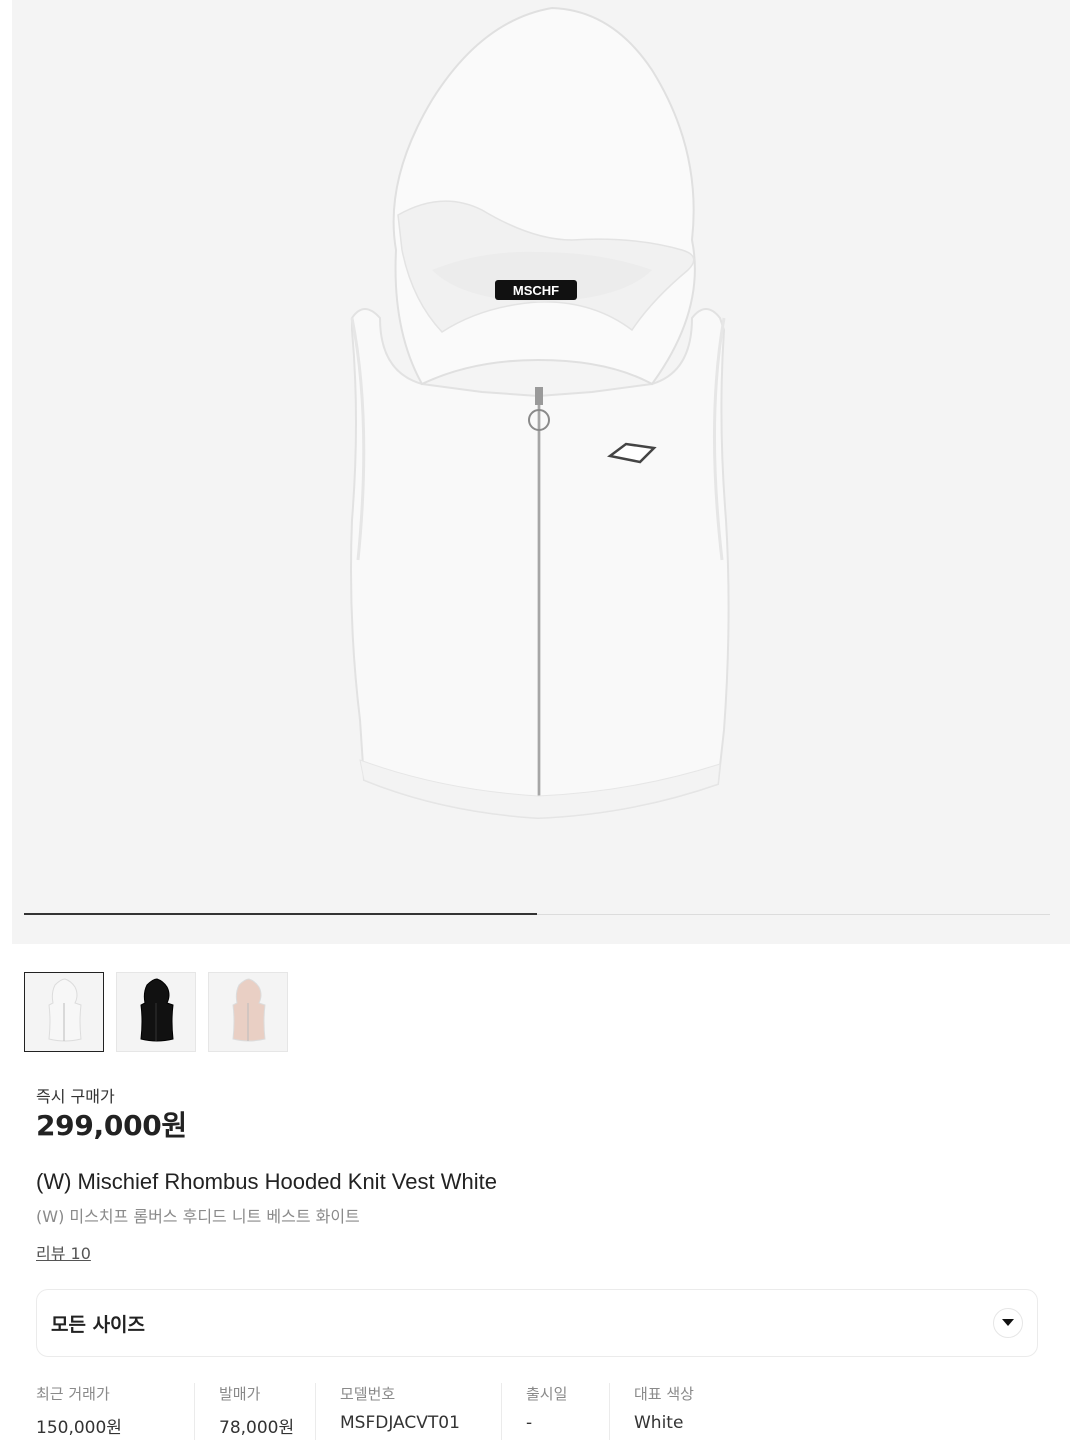 Image resolution: width=1081 pixels, height=1440 pixels. I want to click on pink-vest-thumb, so click(248, 1012).